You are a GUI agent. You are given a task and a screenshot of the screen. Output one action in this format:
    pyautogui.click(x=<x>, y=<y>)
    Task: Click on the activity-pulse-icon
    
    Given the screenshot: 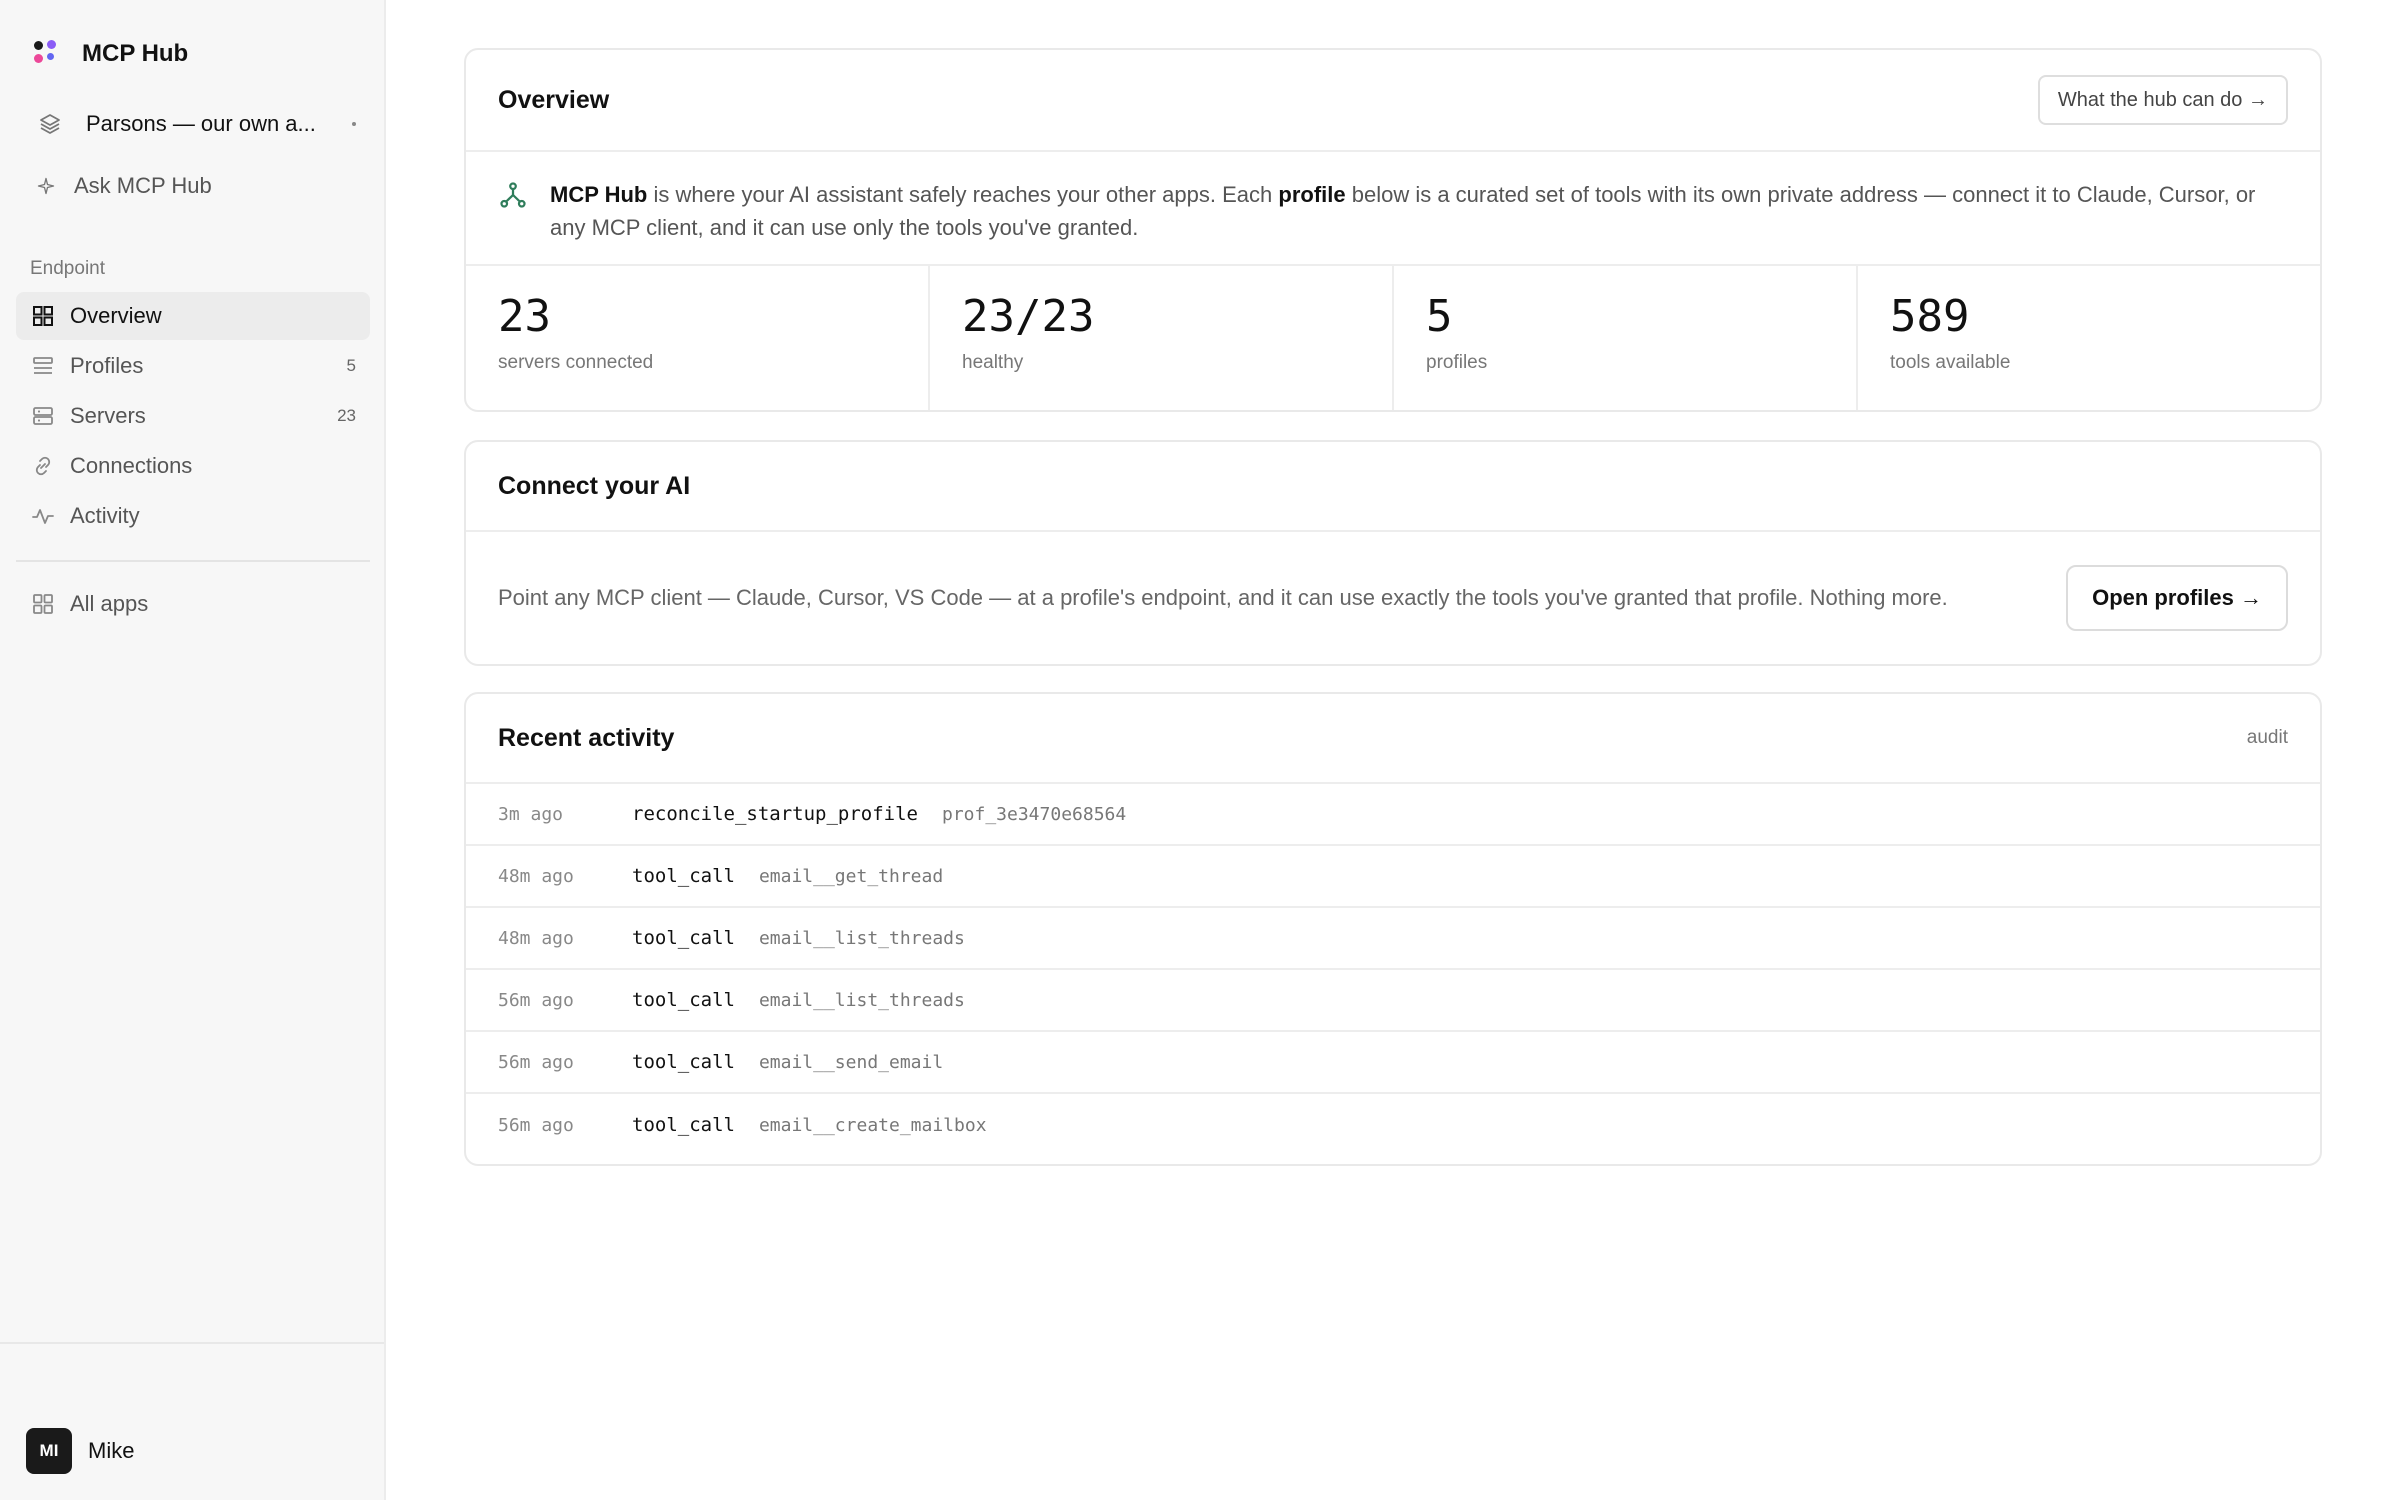 What is the action you would take?
    pyautogui.click(x=43, y=516)
    